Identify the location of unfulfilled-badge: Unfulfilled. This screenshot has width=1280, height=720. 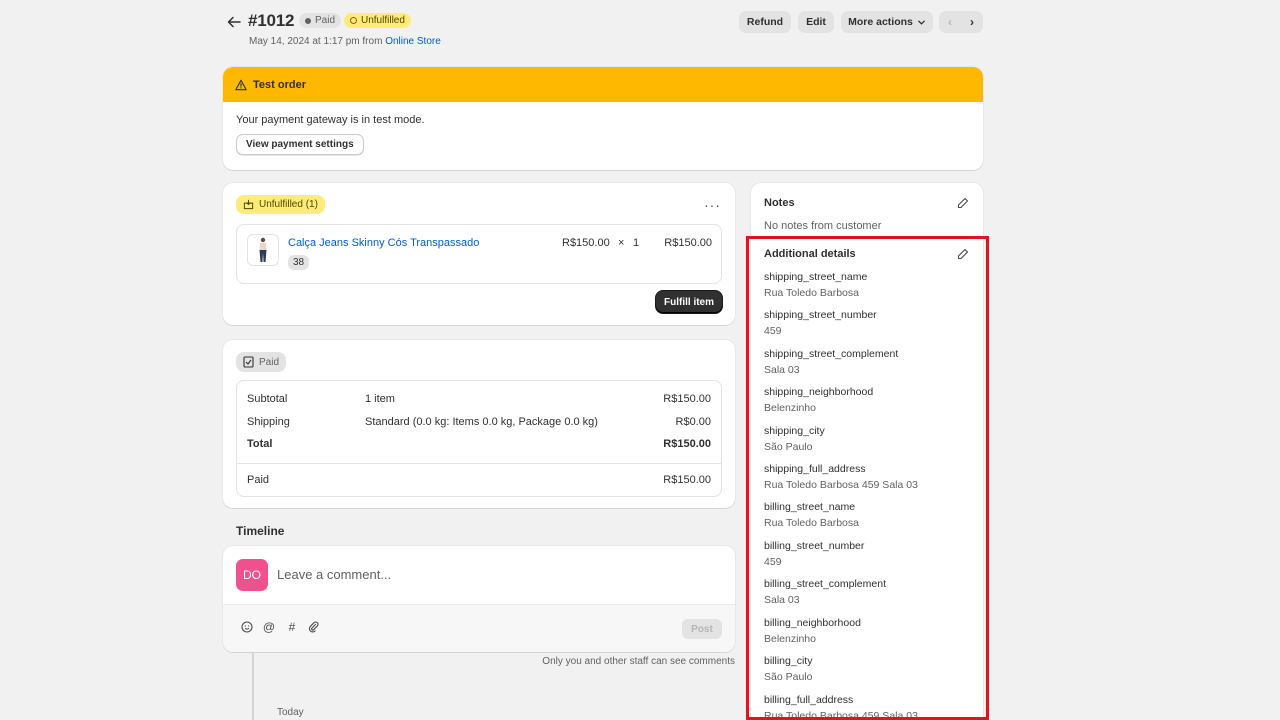
(377, 20).